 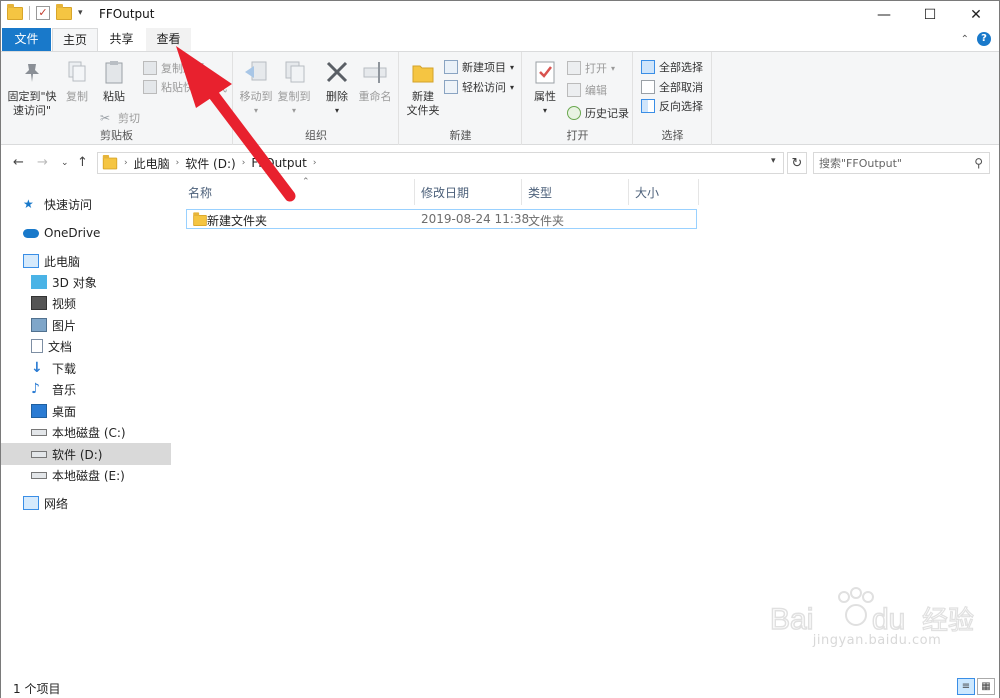 What do you see at coordinates (591, 68) in the screenshot?
I see `open-button: 打开 ▾` at bounding box center [591, 68].